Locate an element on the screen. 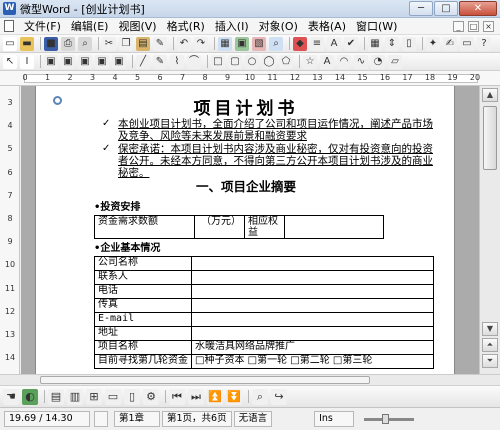 Image resolution: width=500 pixels, height=430 pixels. brush-icon: ⌇ is located at coordinates (177, 61).